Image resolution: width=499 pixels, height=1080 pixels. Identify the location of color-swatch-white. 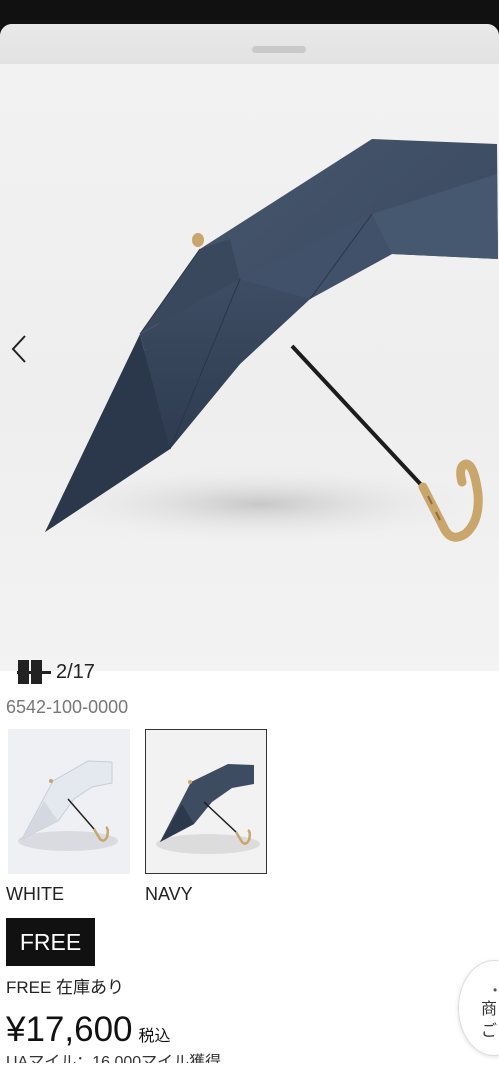
(69, 801).